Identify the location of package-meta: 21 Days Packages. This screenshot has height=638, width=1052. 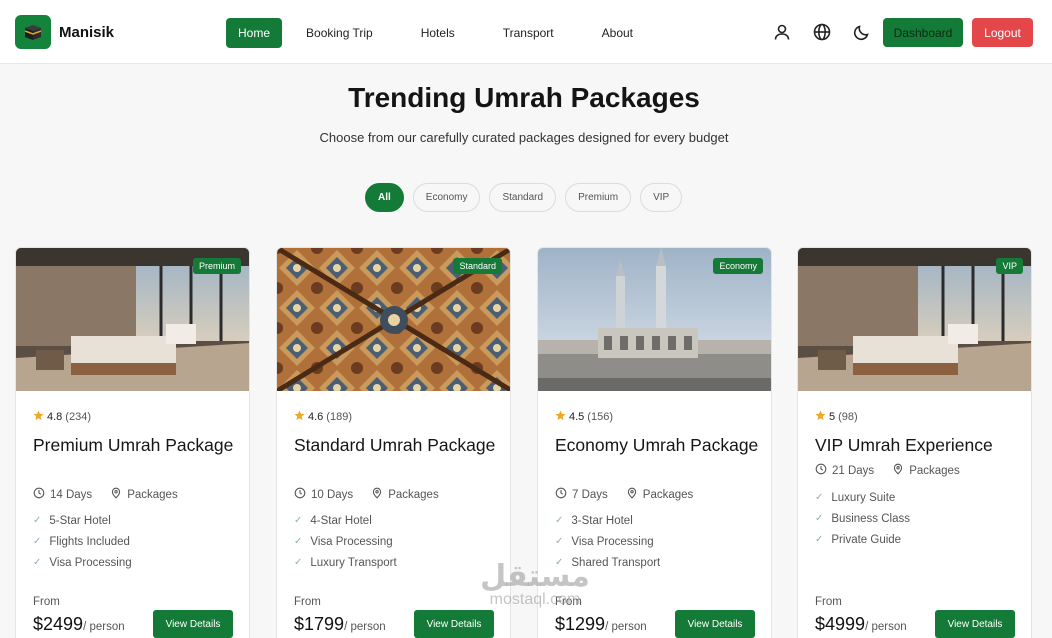
(887, 470).